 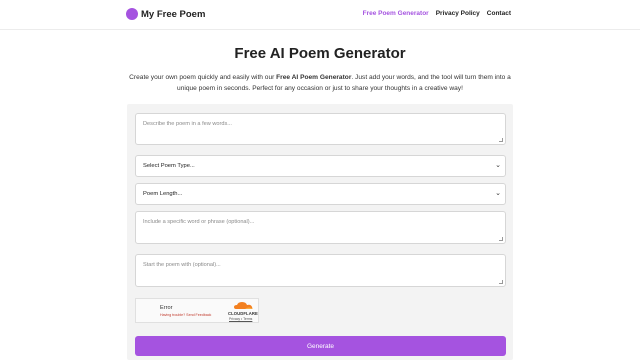 What do you see at coordinates (132, 14) in the screenshot?
I see `brand-circle-icon` at bounding box center [132, 14].